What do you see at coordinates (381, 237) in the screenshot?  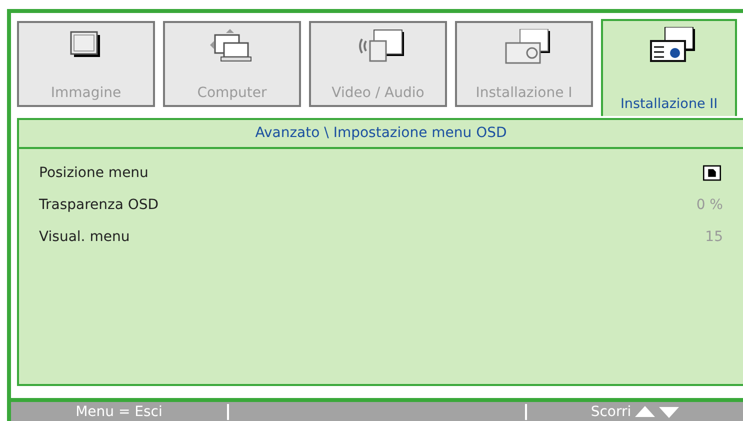 I see `menu-item: Visual. menu 15` at bounding box center [381, 237].